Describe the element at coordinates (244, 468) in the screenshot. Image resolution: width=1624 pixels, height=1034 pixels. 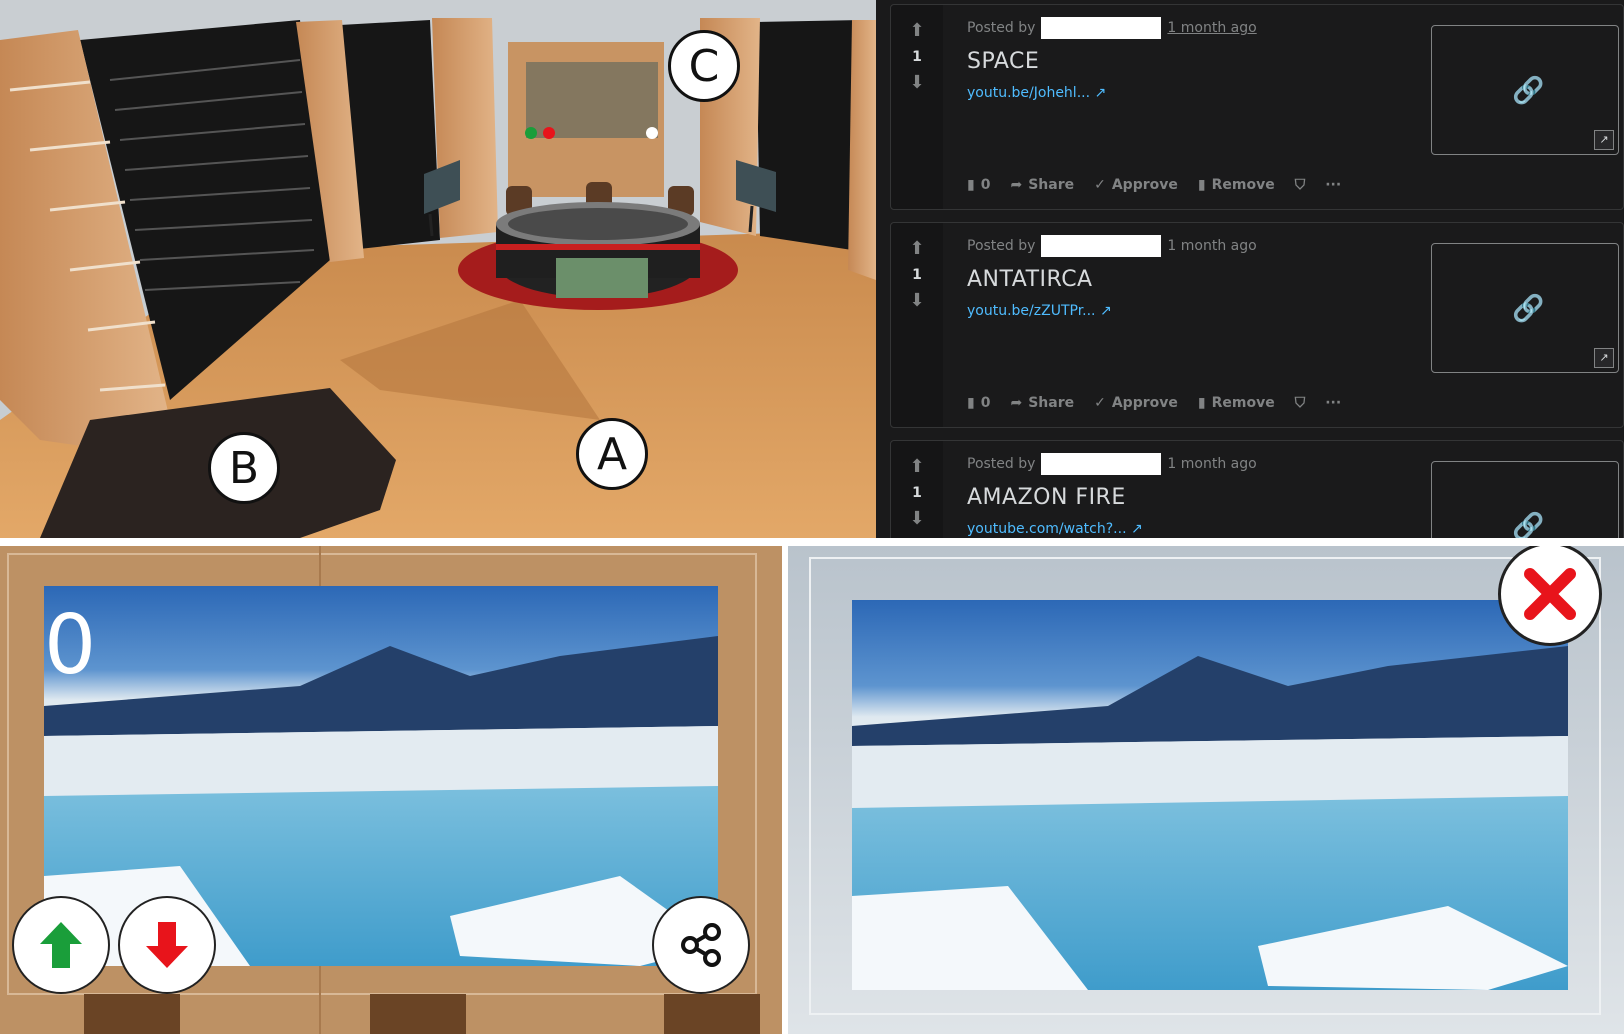
I see `marker-b: B` at that location.